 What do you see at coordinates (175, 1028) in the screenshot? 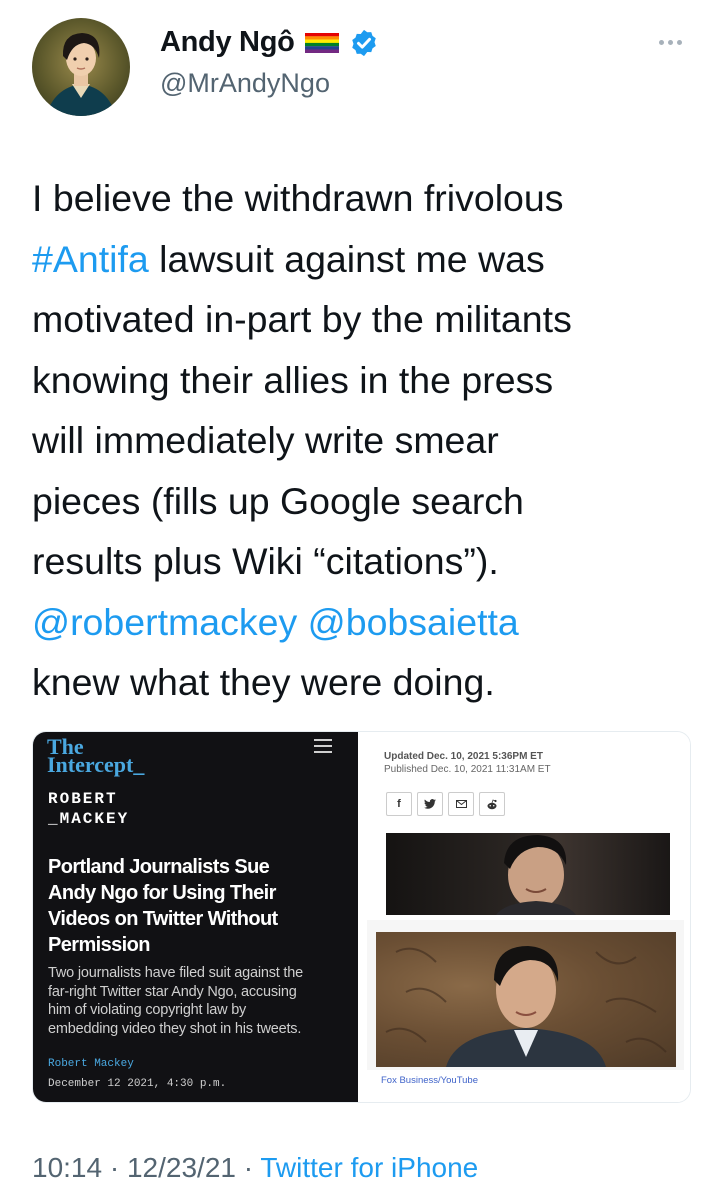
I see `dek-line: embedding video they shot in his tweets.` at bounding box center [175, 1028].